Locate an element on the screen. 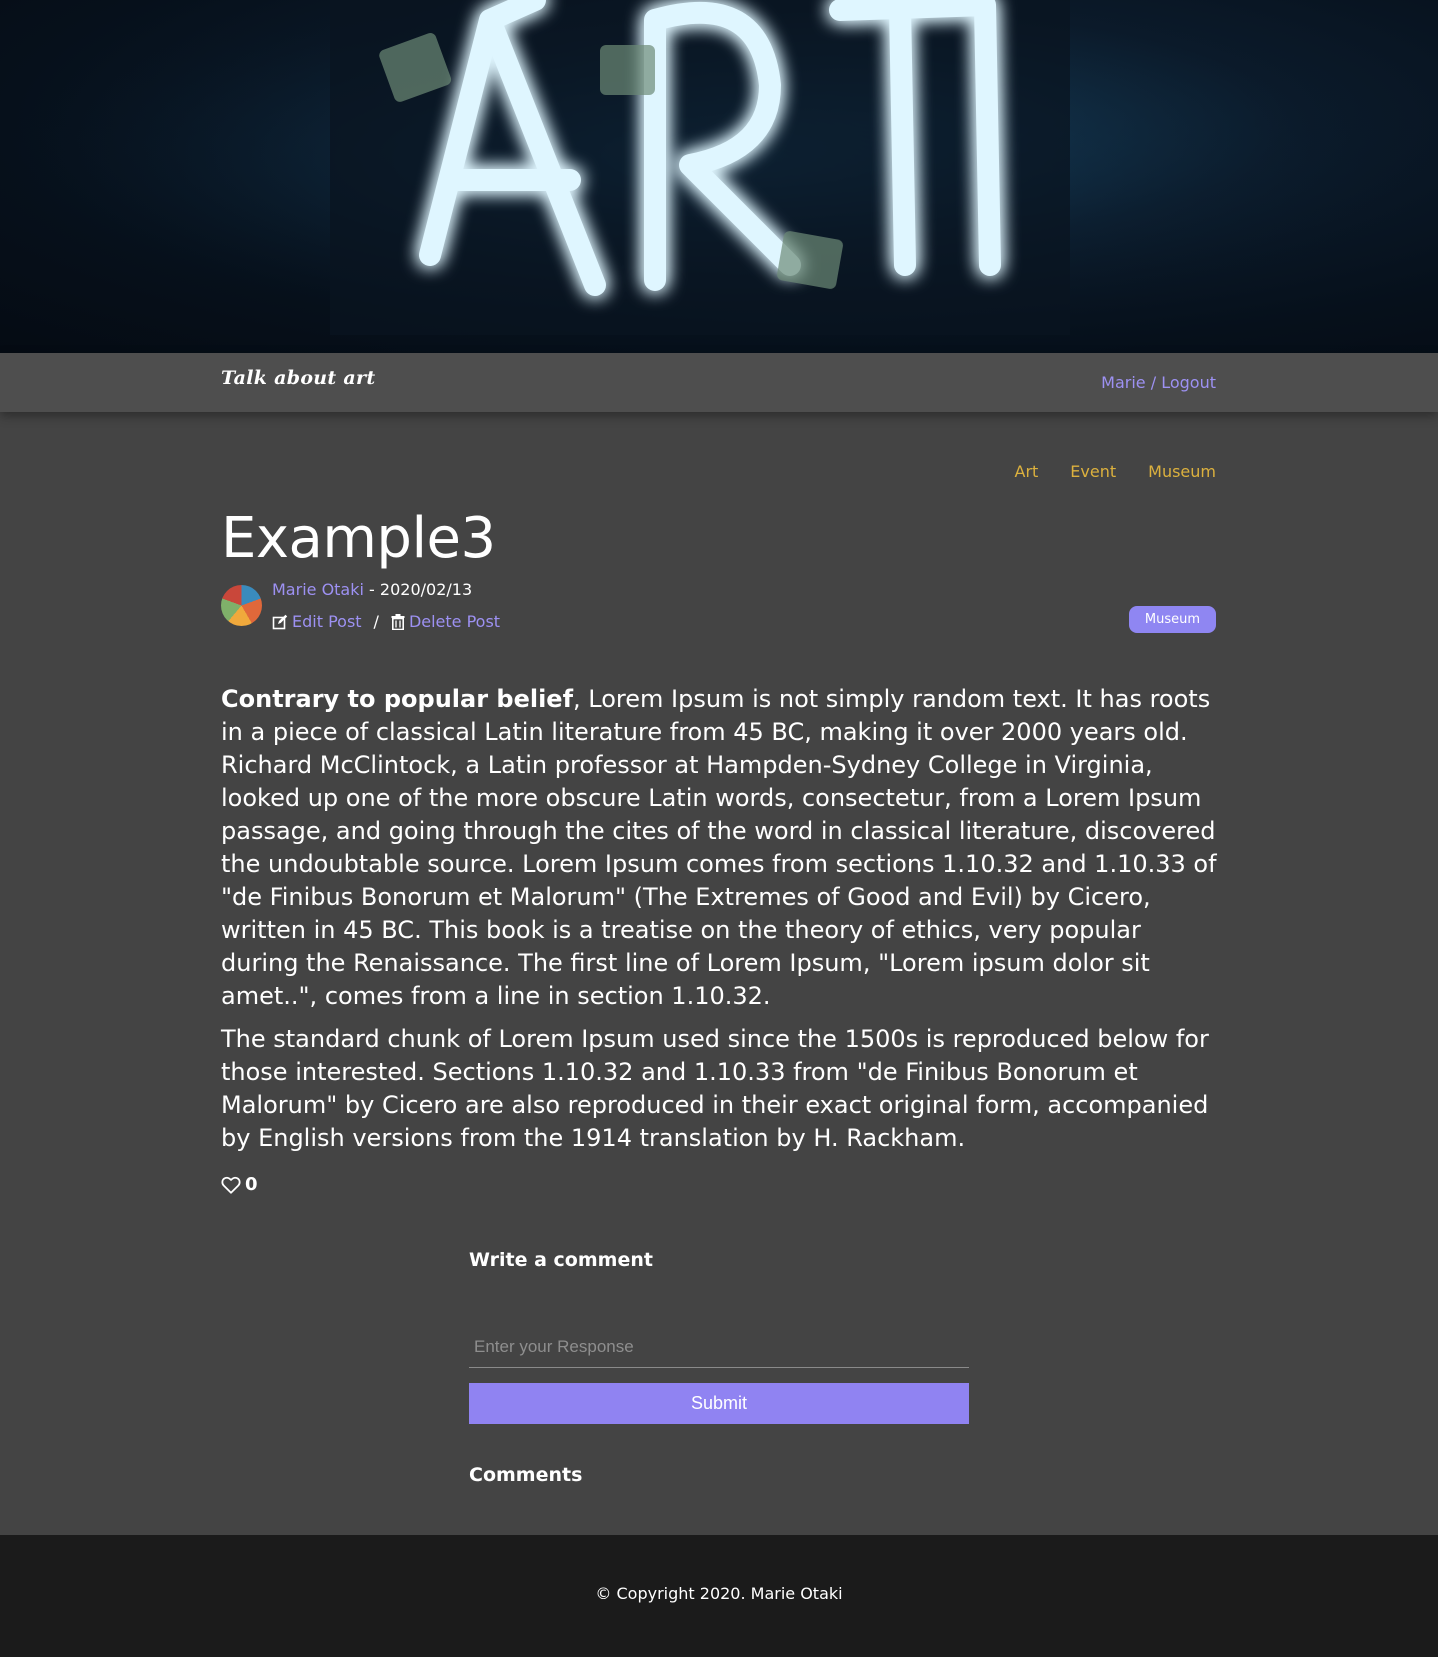 Image resolution: width=1438 pixels, height=1657 pixels. edit-post-label: Edit Post is located at coordinates (327, 621).